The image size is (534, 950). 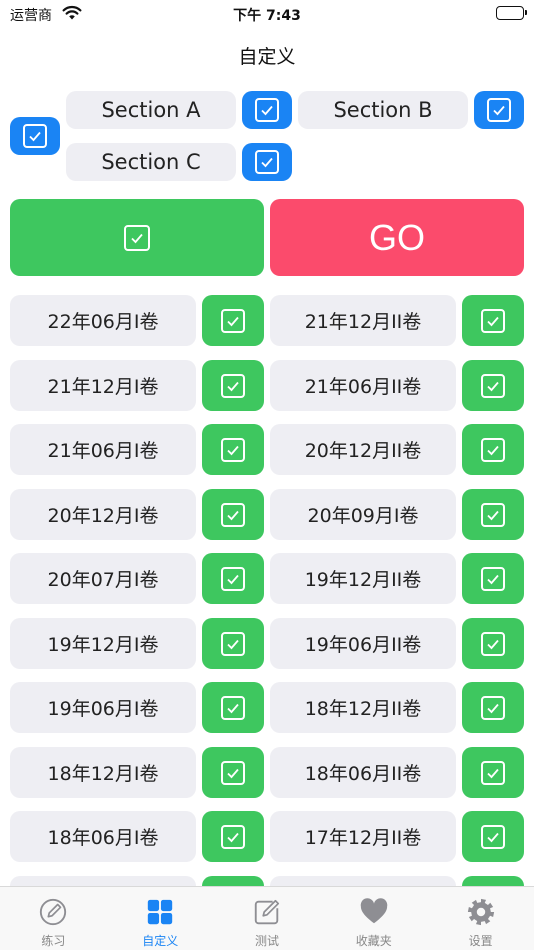 What do you see at coordinates (103, 836) in the screenshot?
I see `exam-item-label: 18年06月I卷` at bounding box center [103, 836].